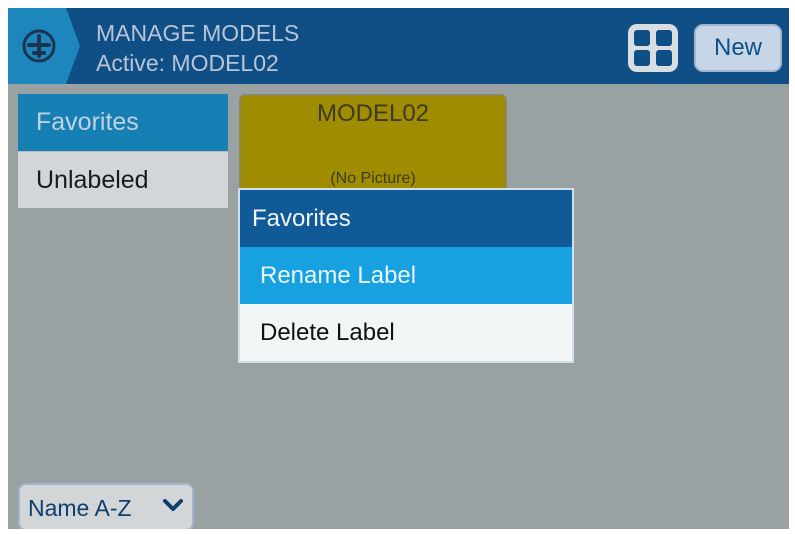  What do you see at coordinates (398, 46) in the screenshot?
I see `header-bar: MANAGE MODELS Active: MODEL02 New` at bounding box center [398, 46].